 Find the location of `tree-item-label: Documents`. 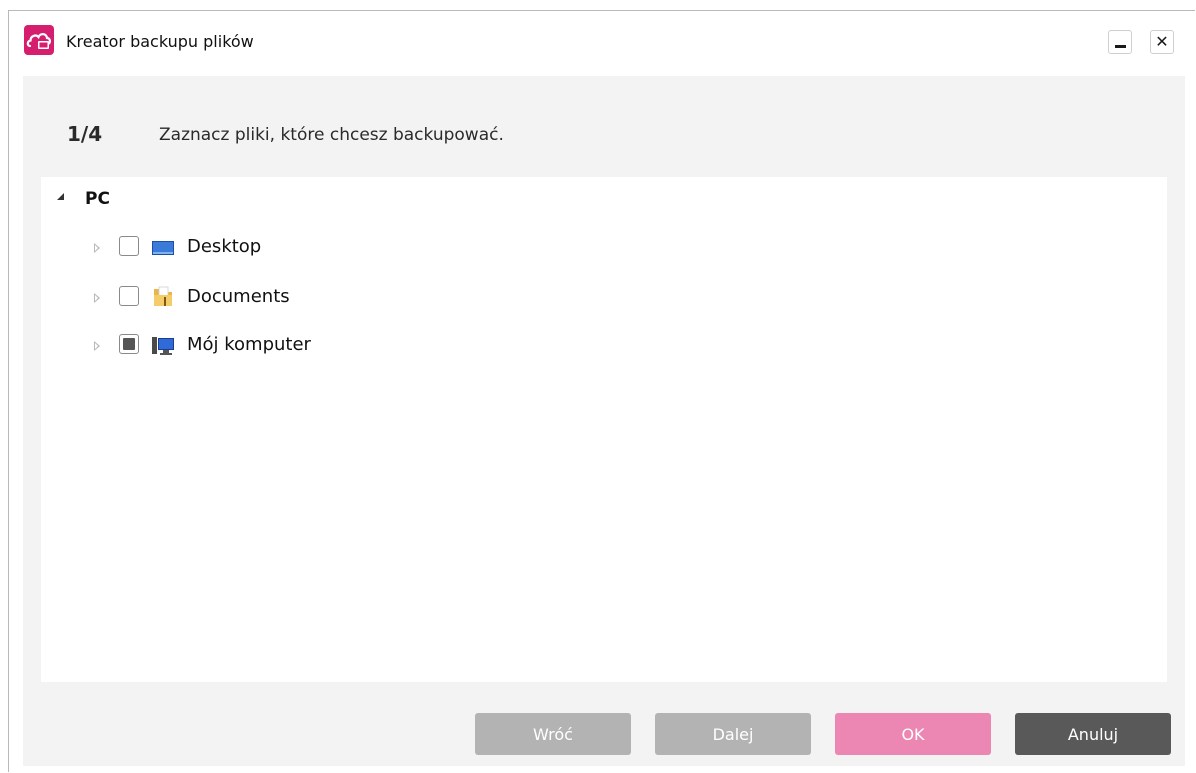

tree-item-label: Documents is located at coordinates (238, 296).